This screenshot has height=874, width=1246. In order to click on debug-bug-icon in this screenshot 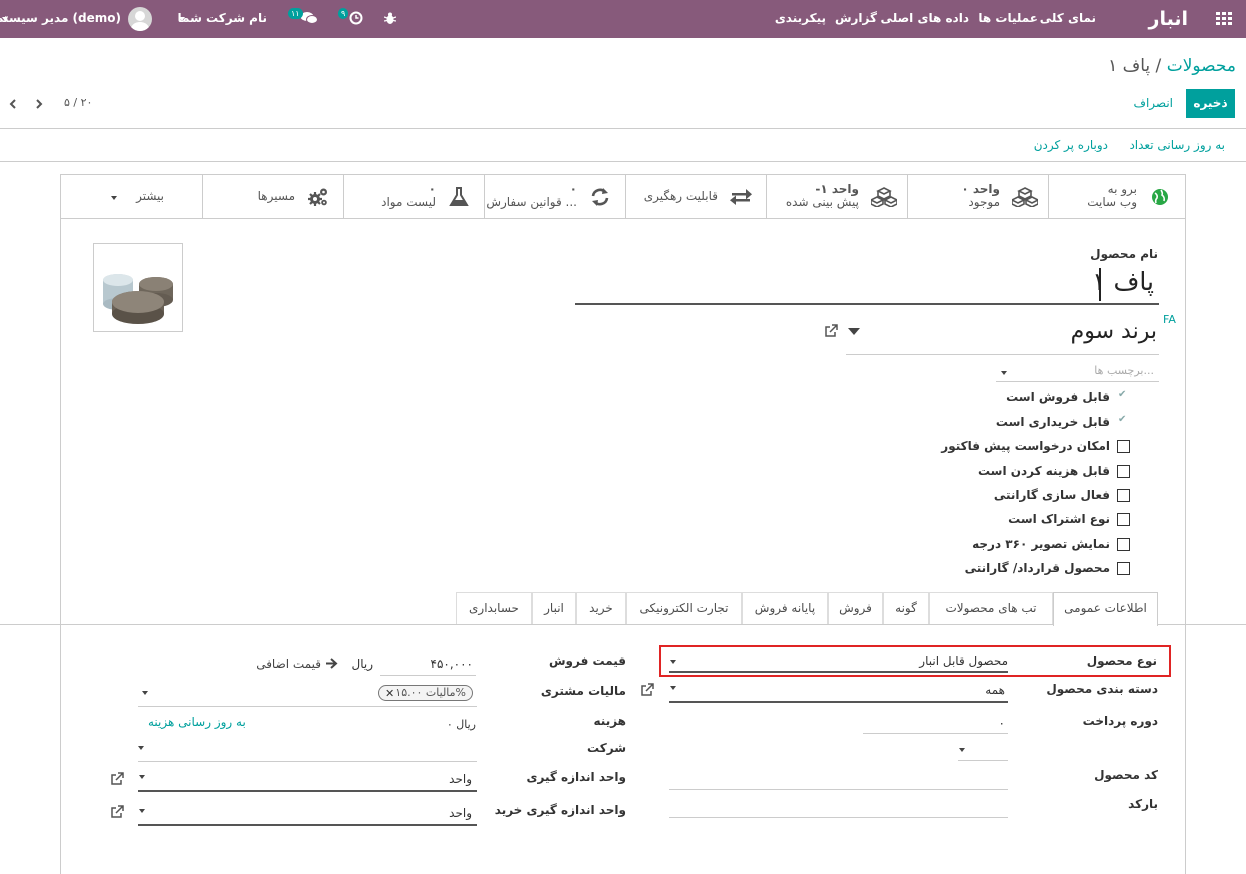, I will do `click(390, 18)`.